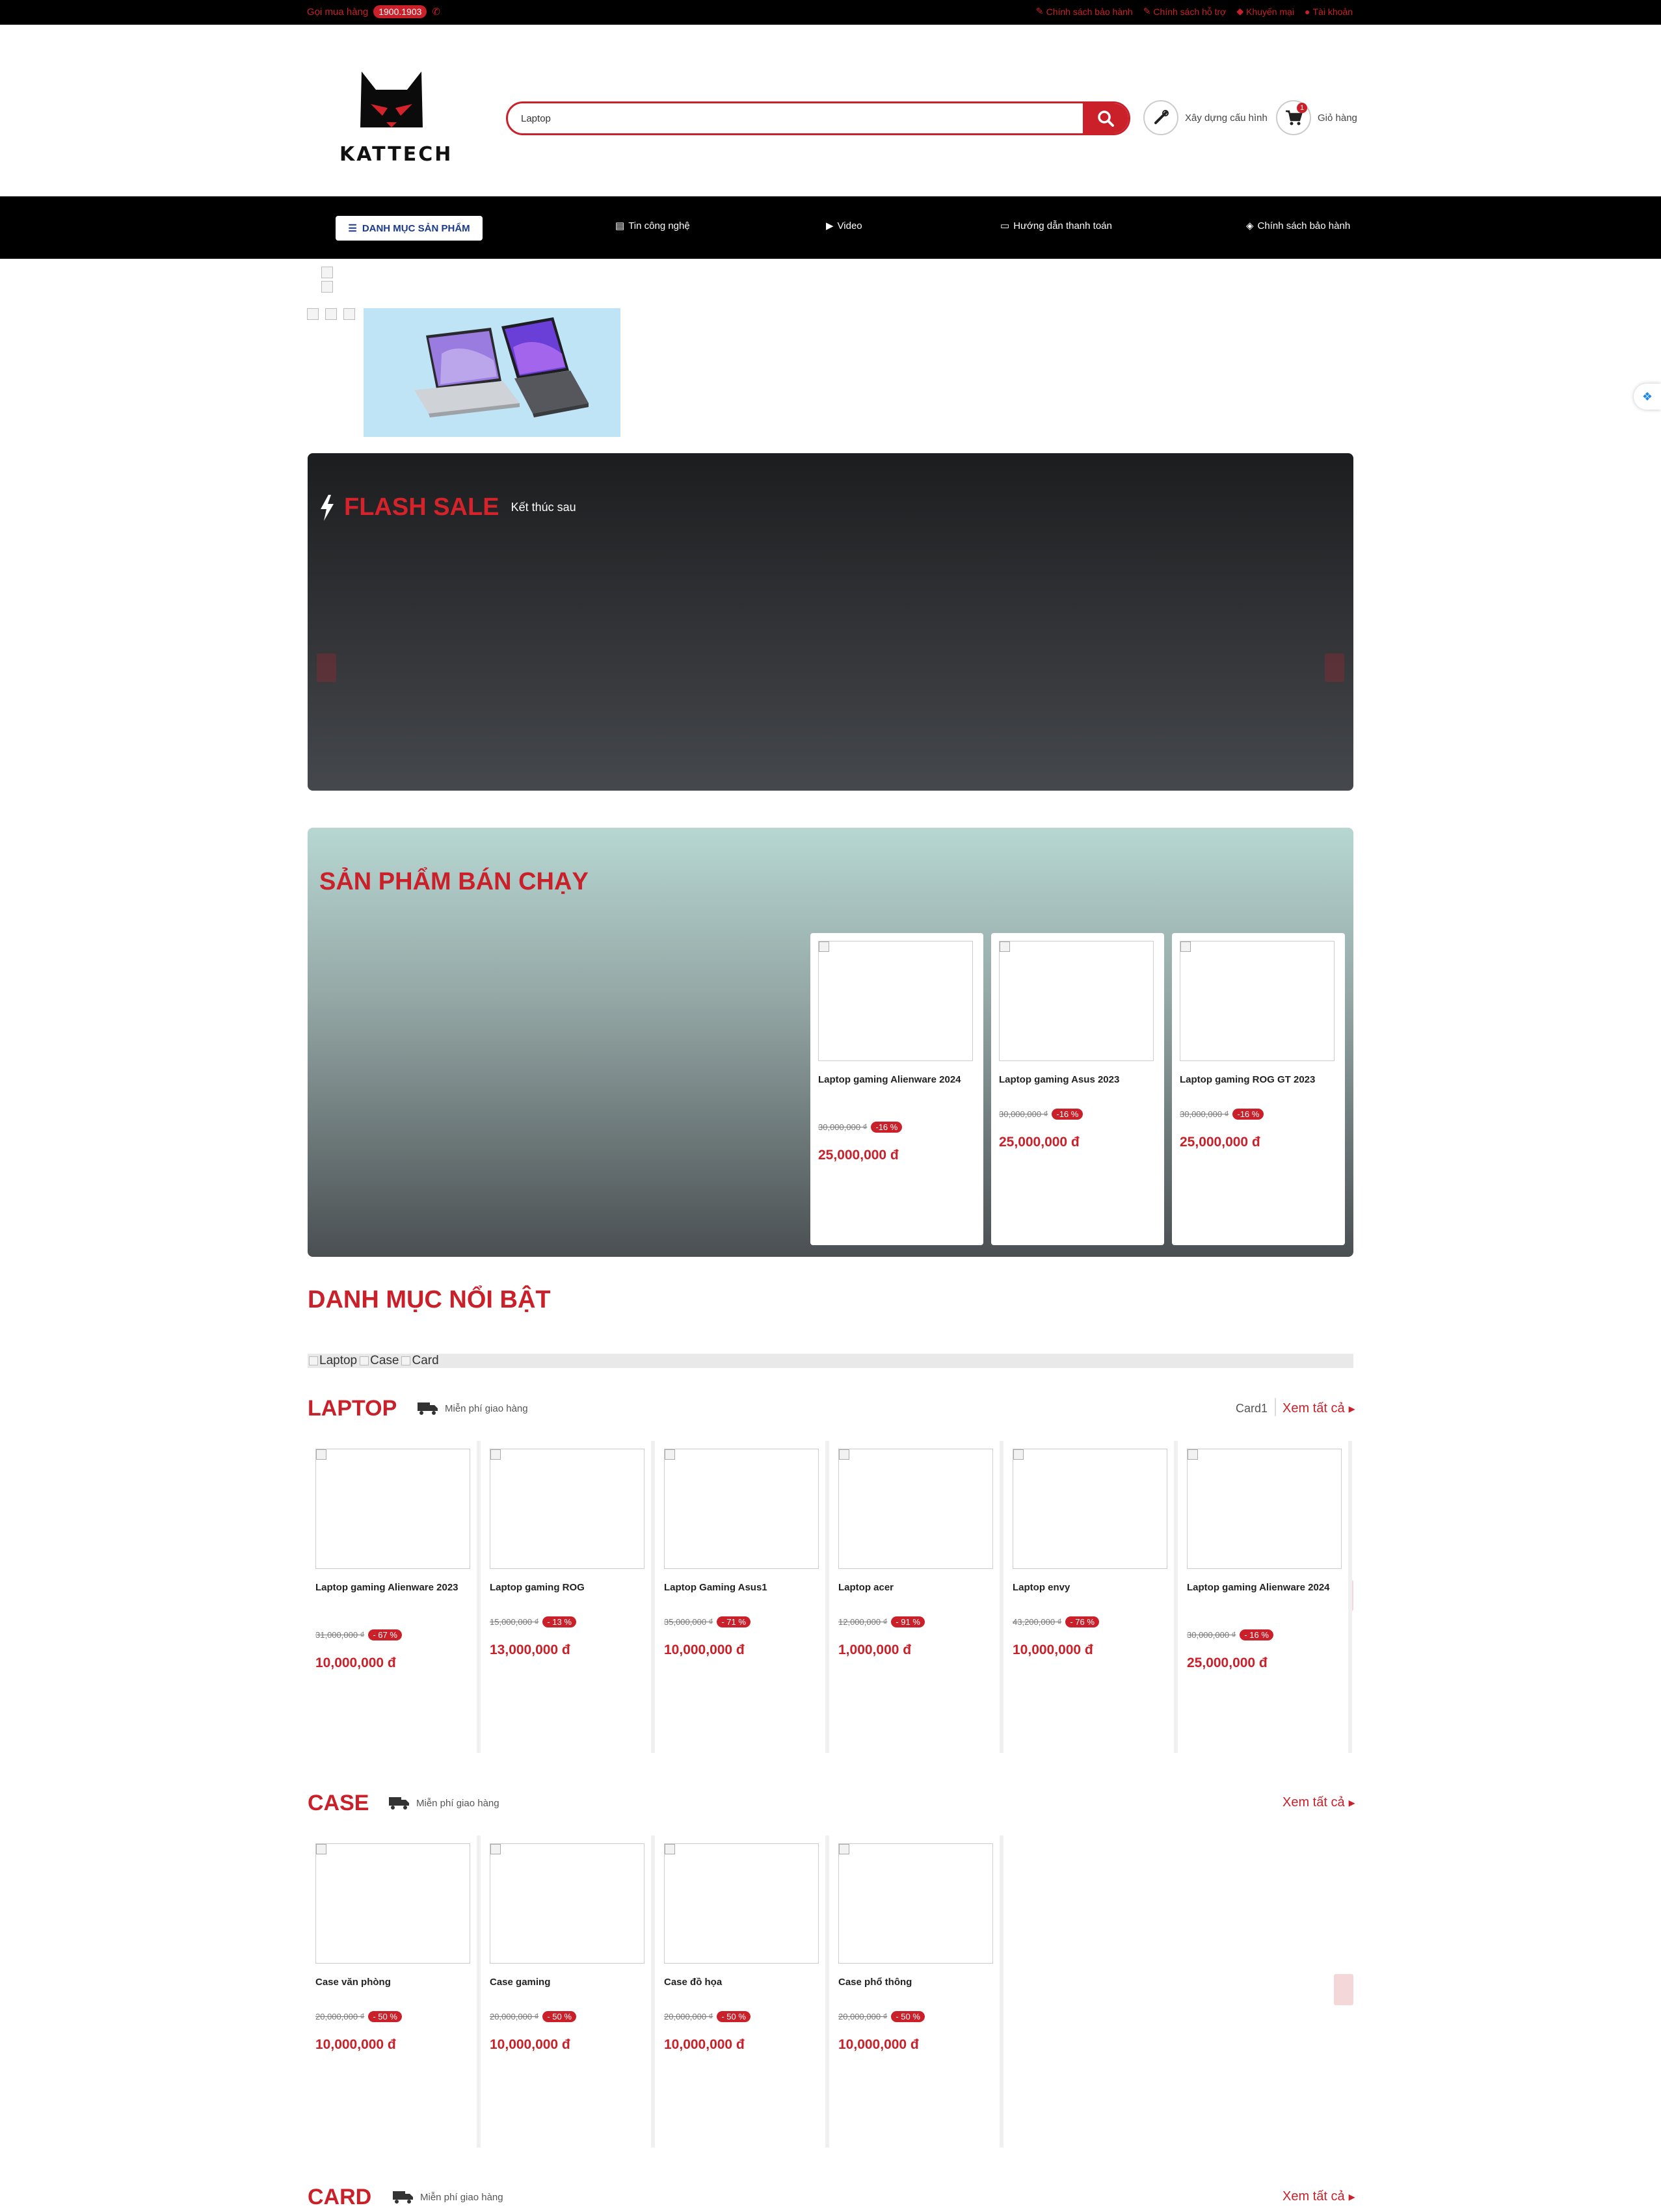 This screenshot has height=2212, width=1661. What do you see at coordinates (742, 1587) in the screenshot?
I see `product-name: Laptop Gaming Asus1` at bounding box center [742, 1587].